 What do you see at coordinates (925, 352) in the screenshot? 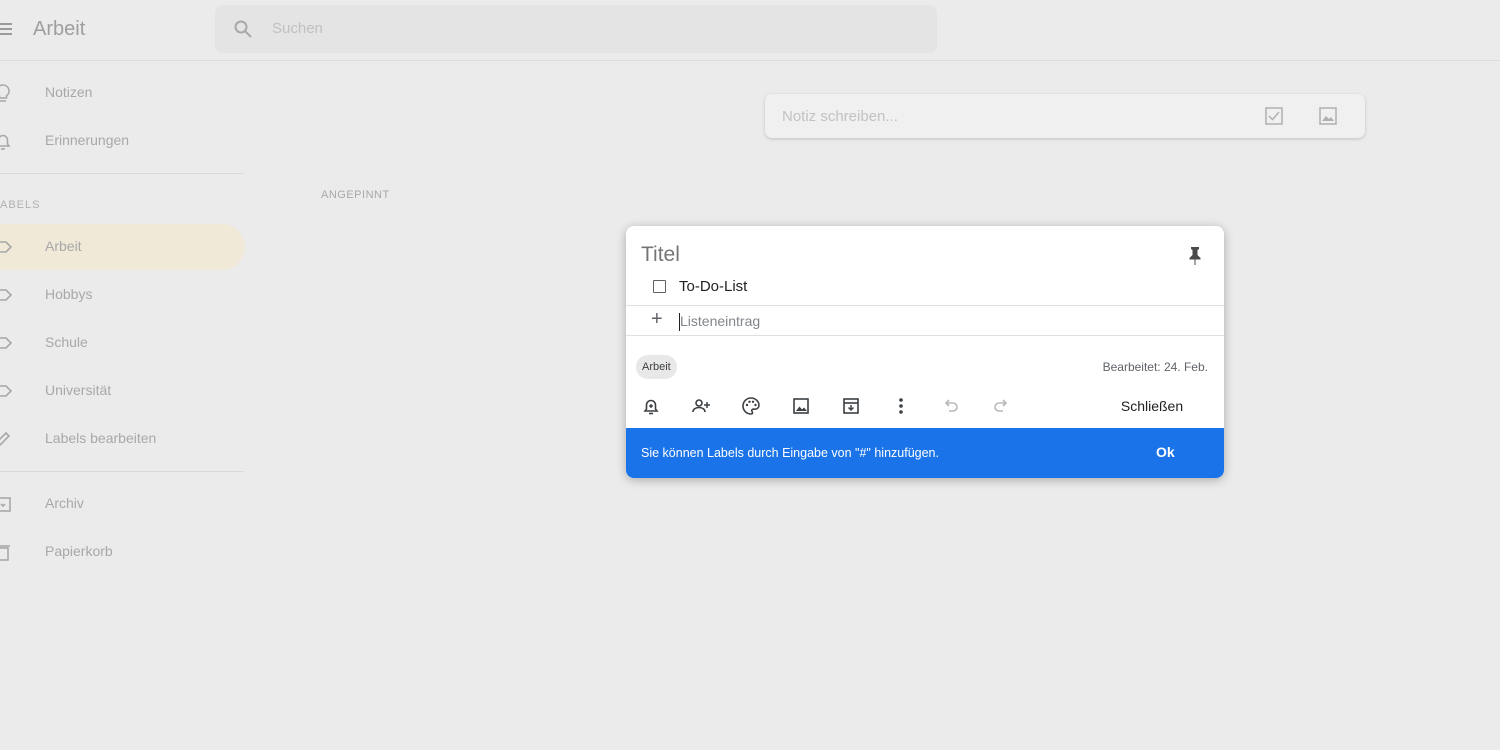
I see `note-editor-dialog: To-Do-List + Arbeit Bearbeitet: 24. Feb.` at bounding box center [925, 352].